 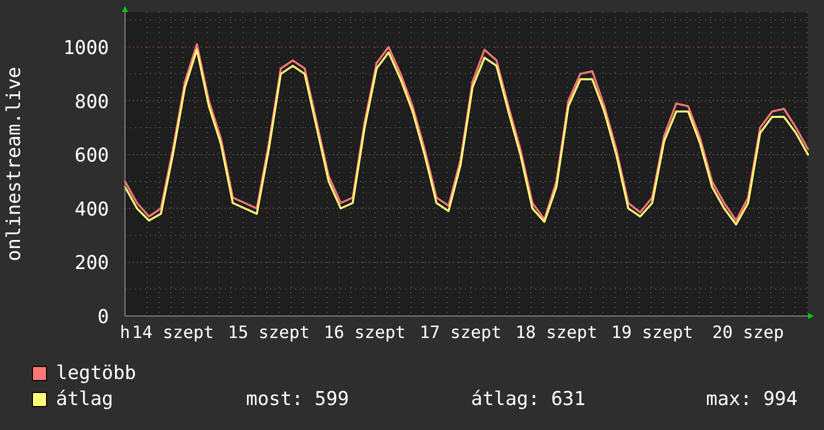 What do you see at coordinates (461, 333) in the screenshot?
I see `x-tick-label: 17 szept` at bounding box center [461, 333].